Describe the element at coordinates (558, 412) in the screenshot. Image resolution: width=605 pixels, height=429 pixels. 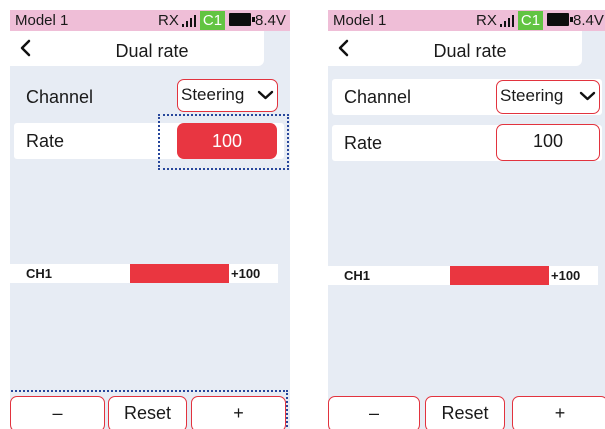
I see `increase-button: +` at that location.